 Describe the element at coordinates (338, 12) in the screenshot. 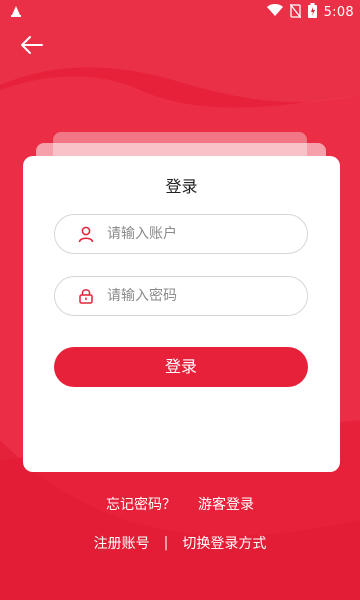

I see `status-time: 5:08` at that location.